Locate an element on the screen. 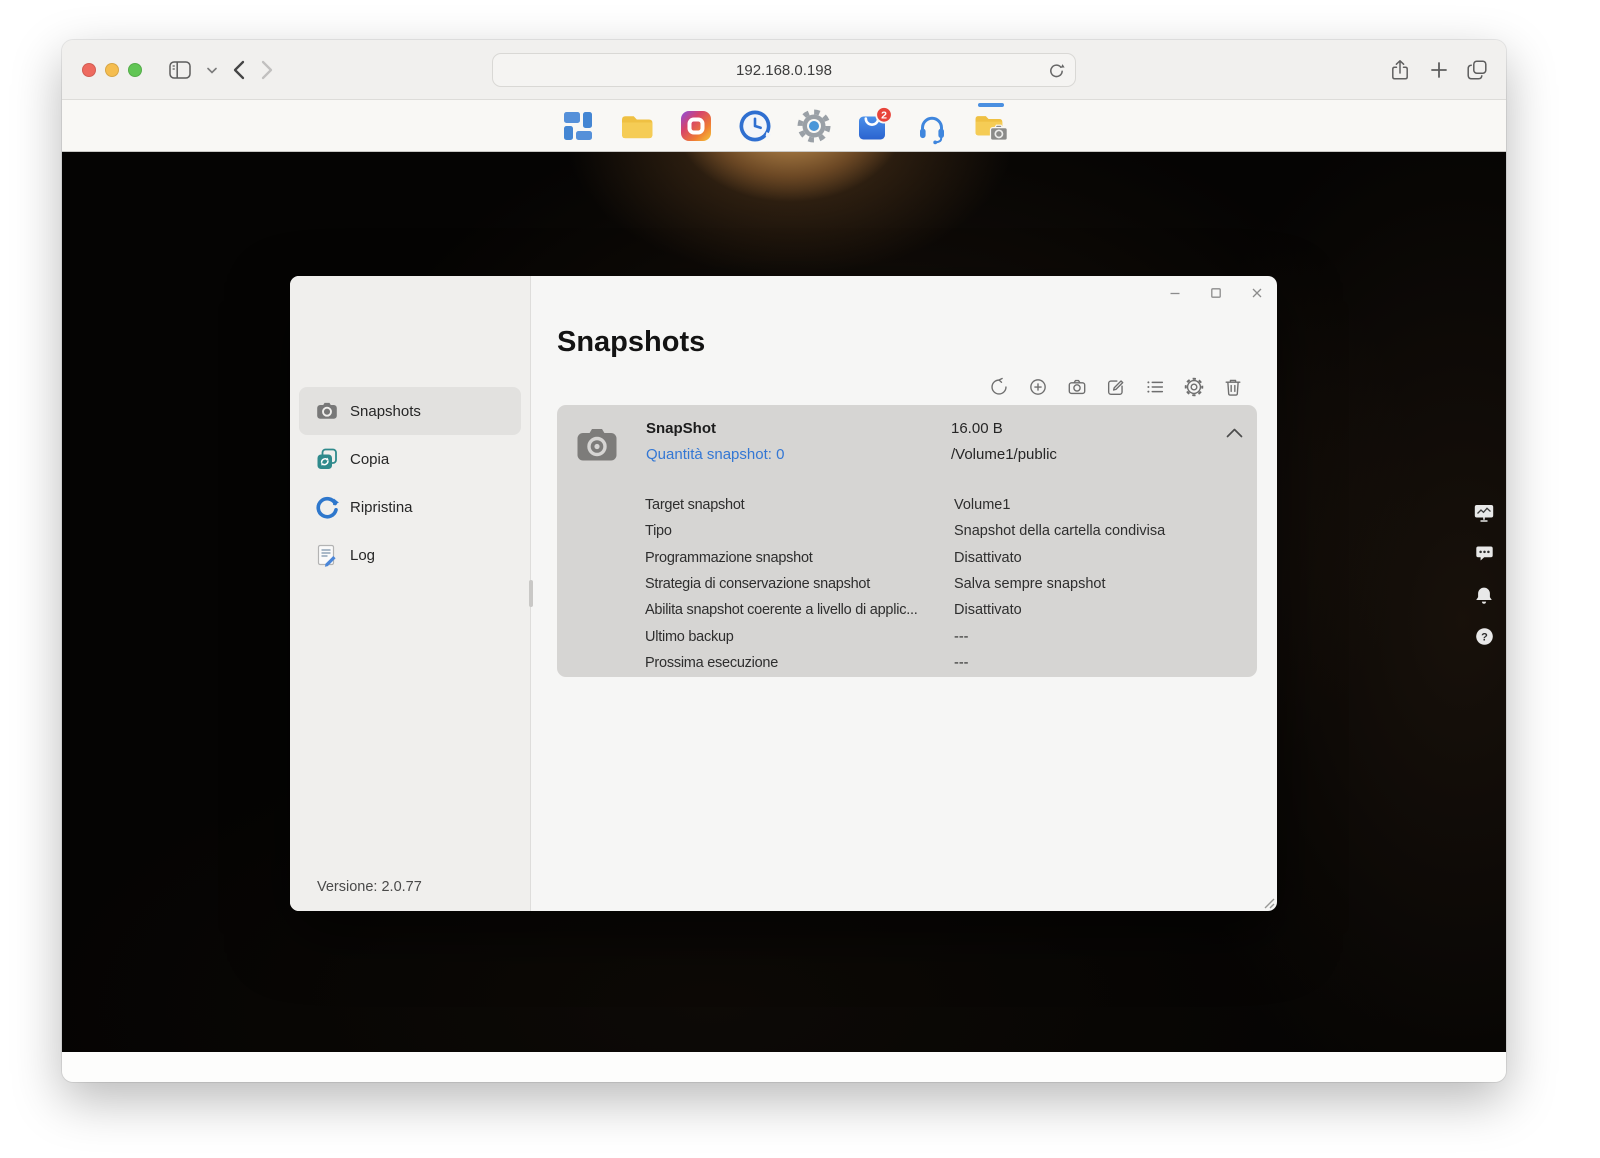 This screenshot has height=1158, width=1600. back-button is located at coordinates (239, 70).